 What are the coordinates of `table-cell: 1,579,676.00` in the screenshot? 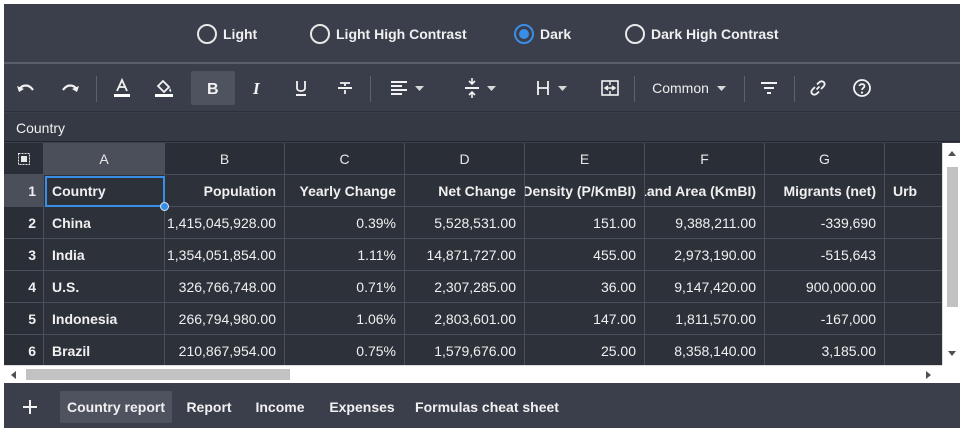 It's located at (465, 350).